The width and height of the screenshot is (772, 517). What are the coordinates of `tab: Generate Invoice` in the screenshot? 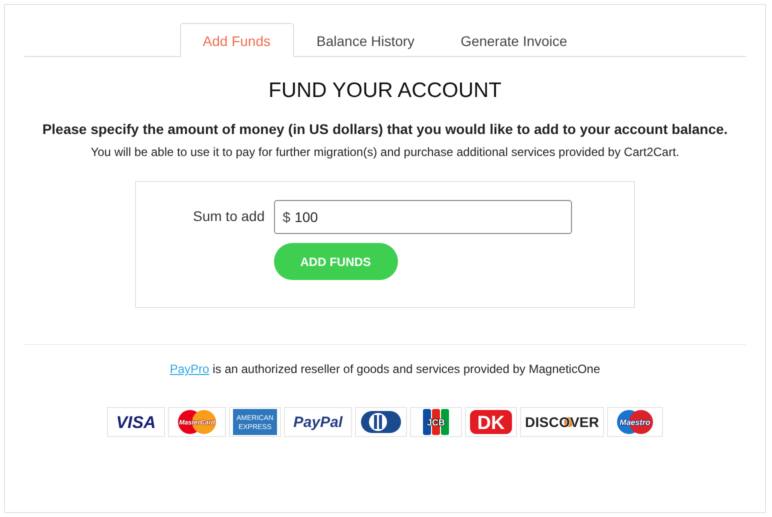 It's located at (514, 40).